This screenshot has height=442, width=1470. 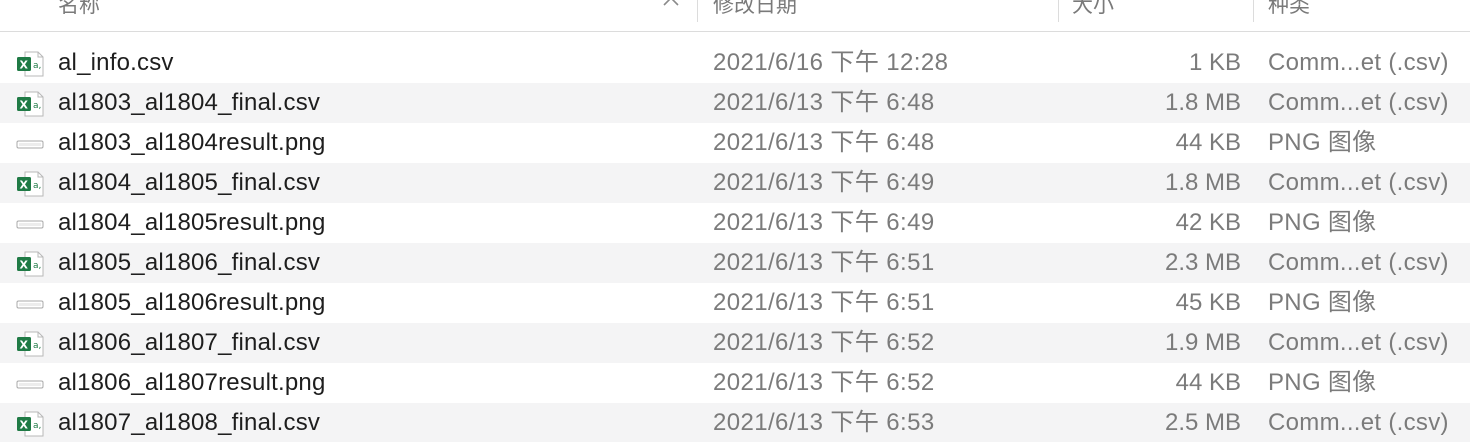 I want to click on column-header-date-modified: 修改日期, so click(x=755, y=11).